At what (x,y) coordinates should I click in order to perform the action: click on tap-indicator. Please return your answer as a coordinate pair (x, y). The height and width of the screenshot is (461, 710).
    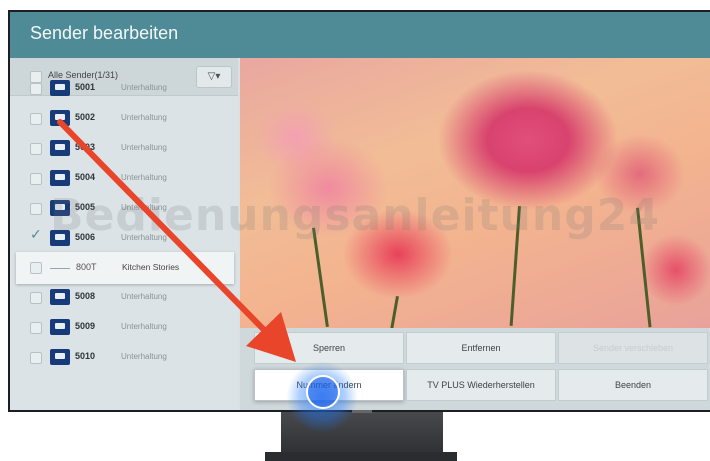
    Looking at the image, I should click on (323, 392).